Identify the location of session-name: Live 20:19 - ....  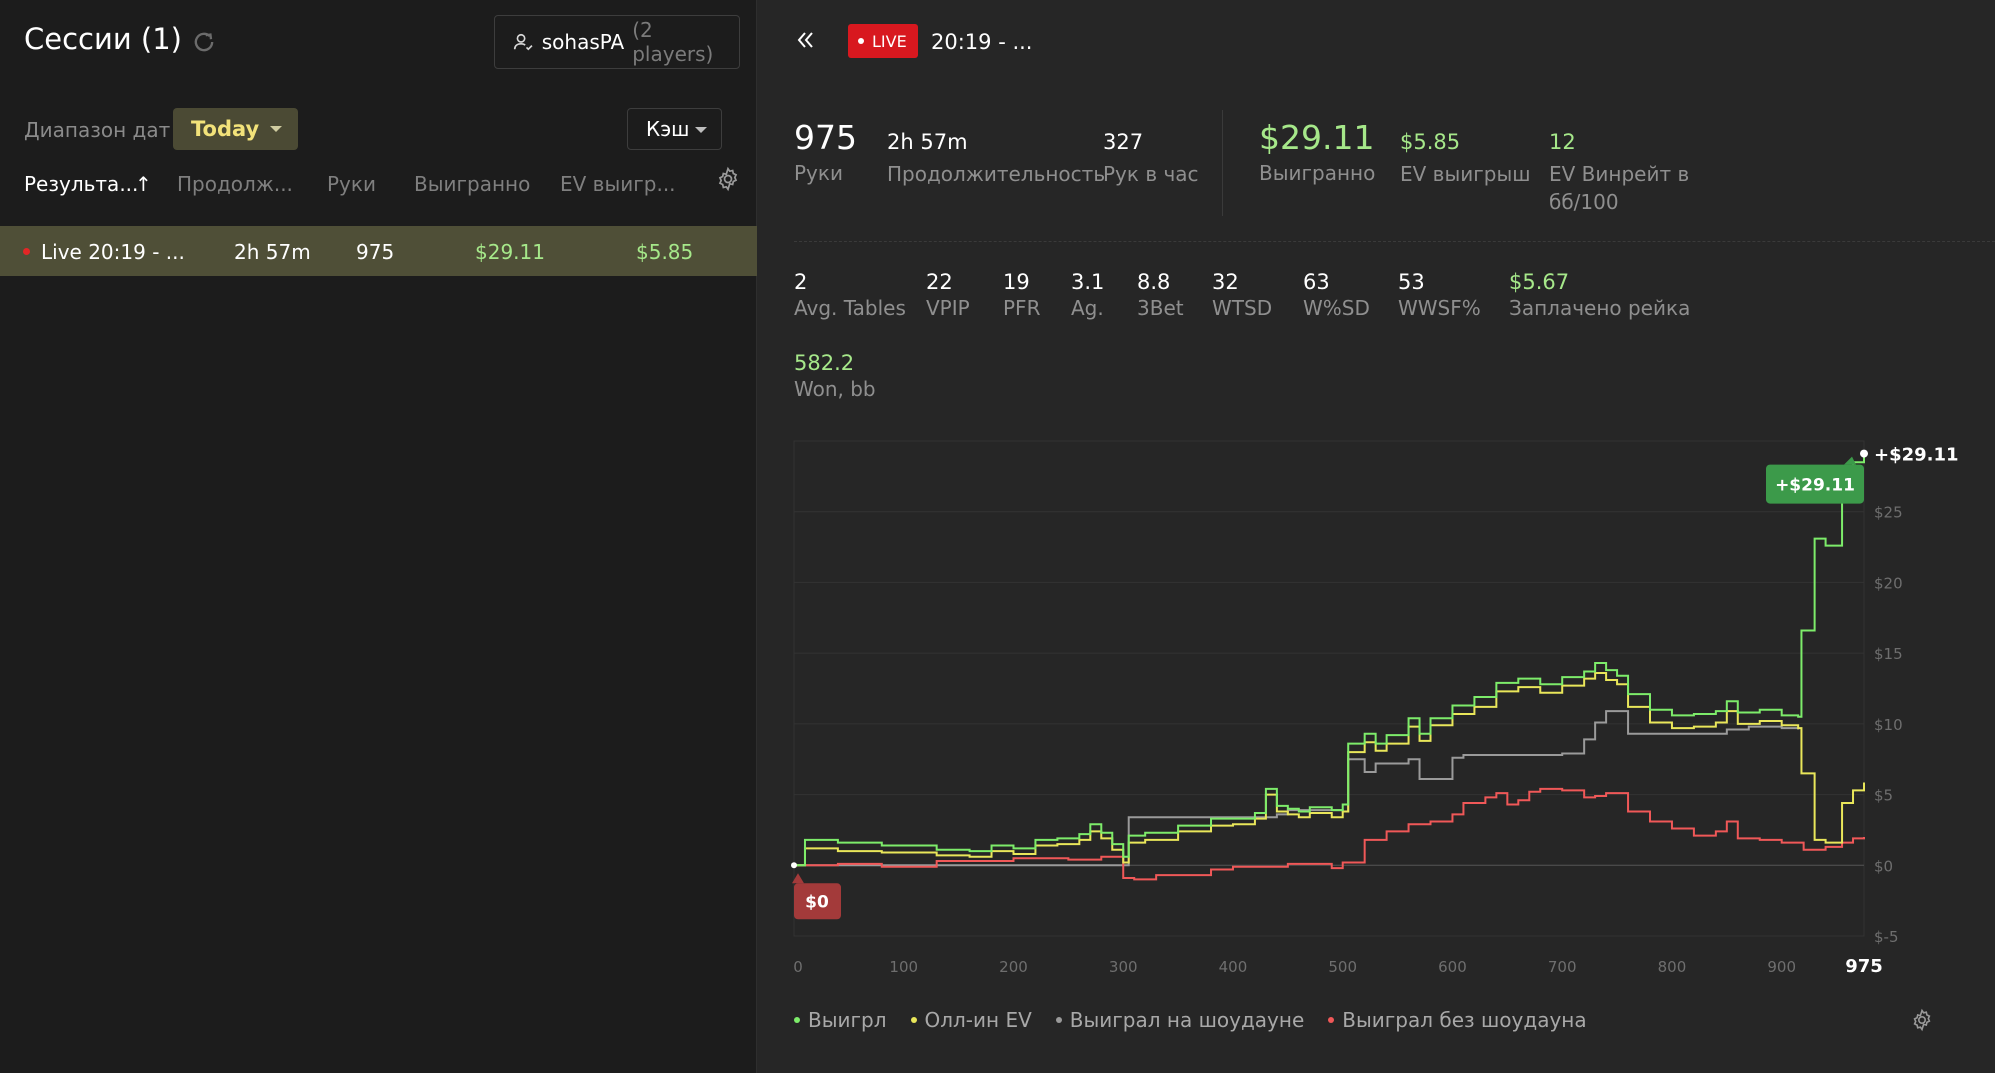
(113, 252).